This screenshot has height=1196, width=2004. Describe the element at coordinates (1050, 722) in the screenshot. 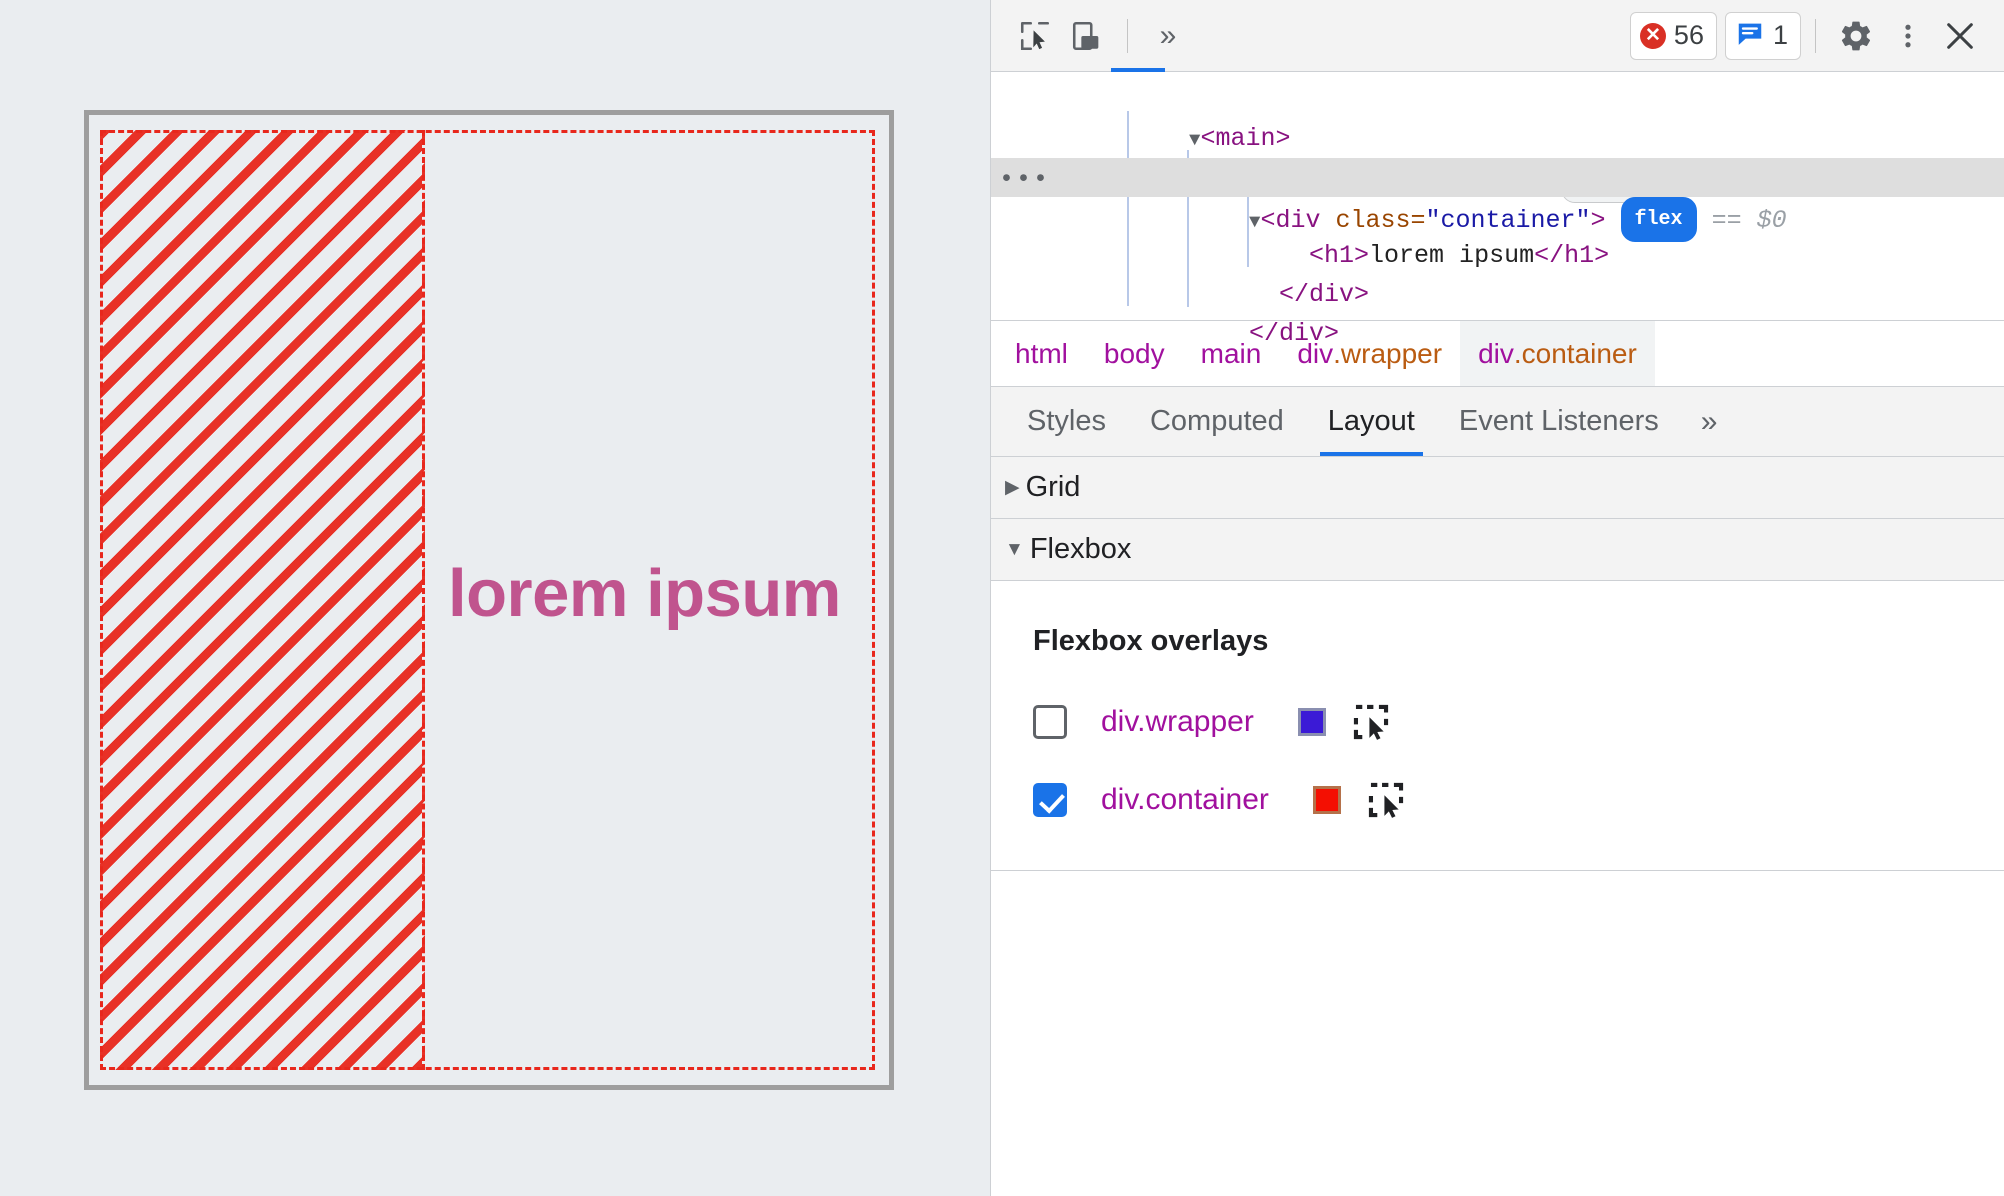

I see `overlay-checkbox-wrapper` at that location.